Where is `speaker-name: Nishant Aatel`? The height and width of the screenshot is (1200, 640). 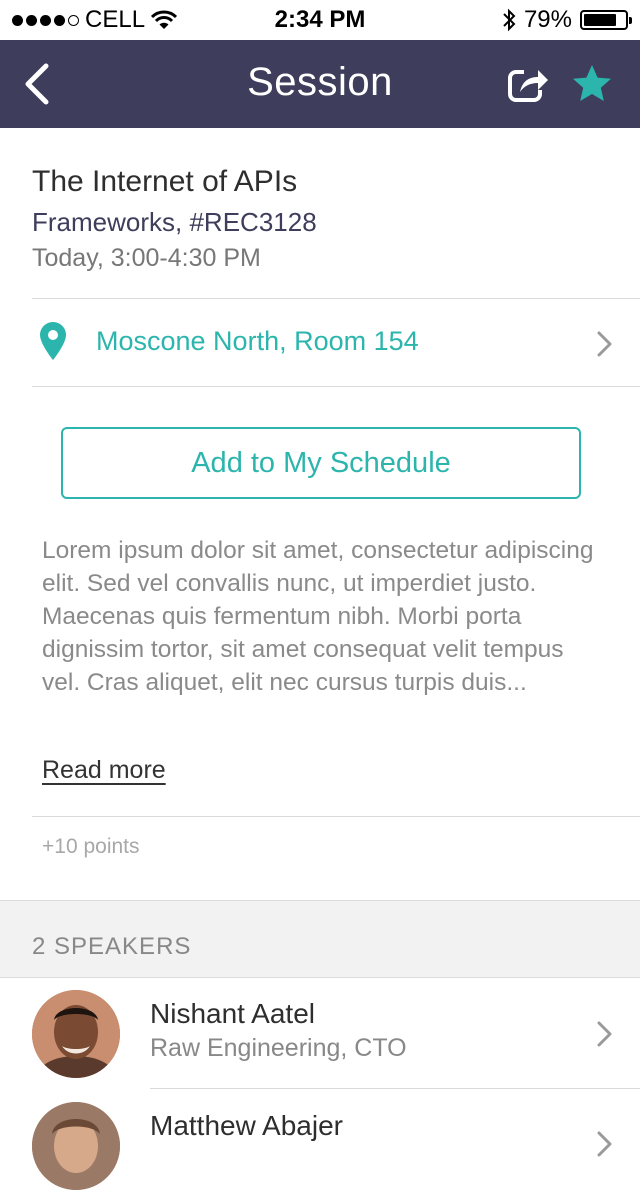 speaker-name: Nishant Aatel is located at coordinates (232, 1013).